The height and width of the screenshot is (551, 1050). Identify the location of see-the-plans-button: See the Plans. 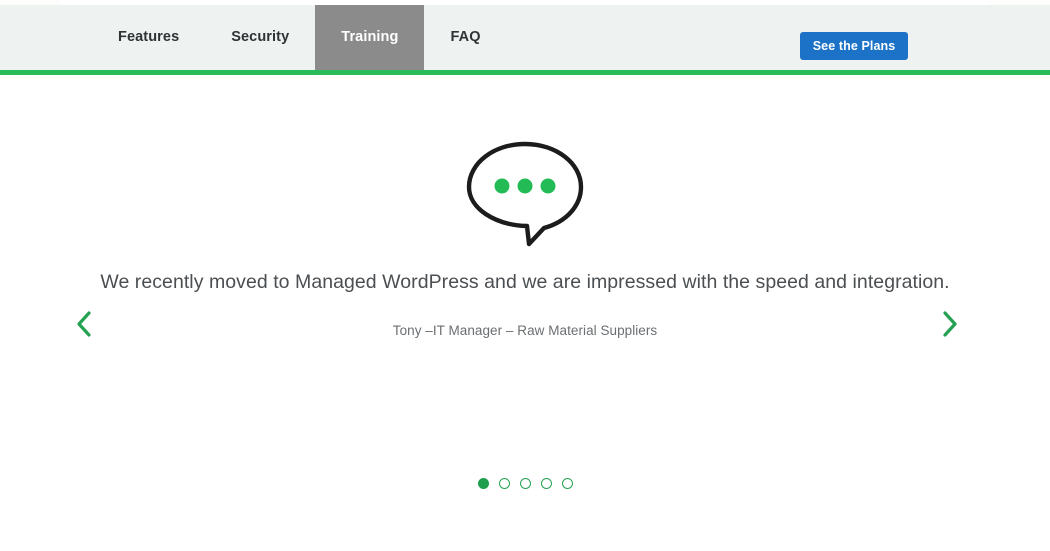
(854, 46).